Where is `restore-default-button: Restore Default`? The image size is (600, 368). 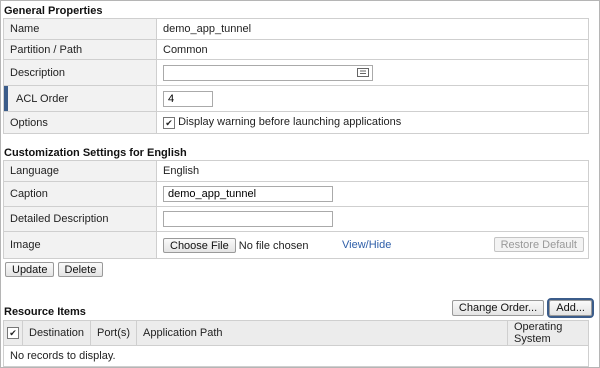 restore-default-button: Restore Default is located at coordinates (538, 244).